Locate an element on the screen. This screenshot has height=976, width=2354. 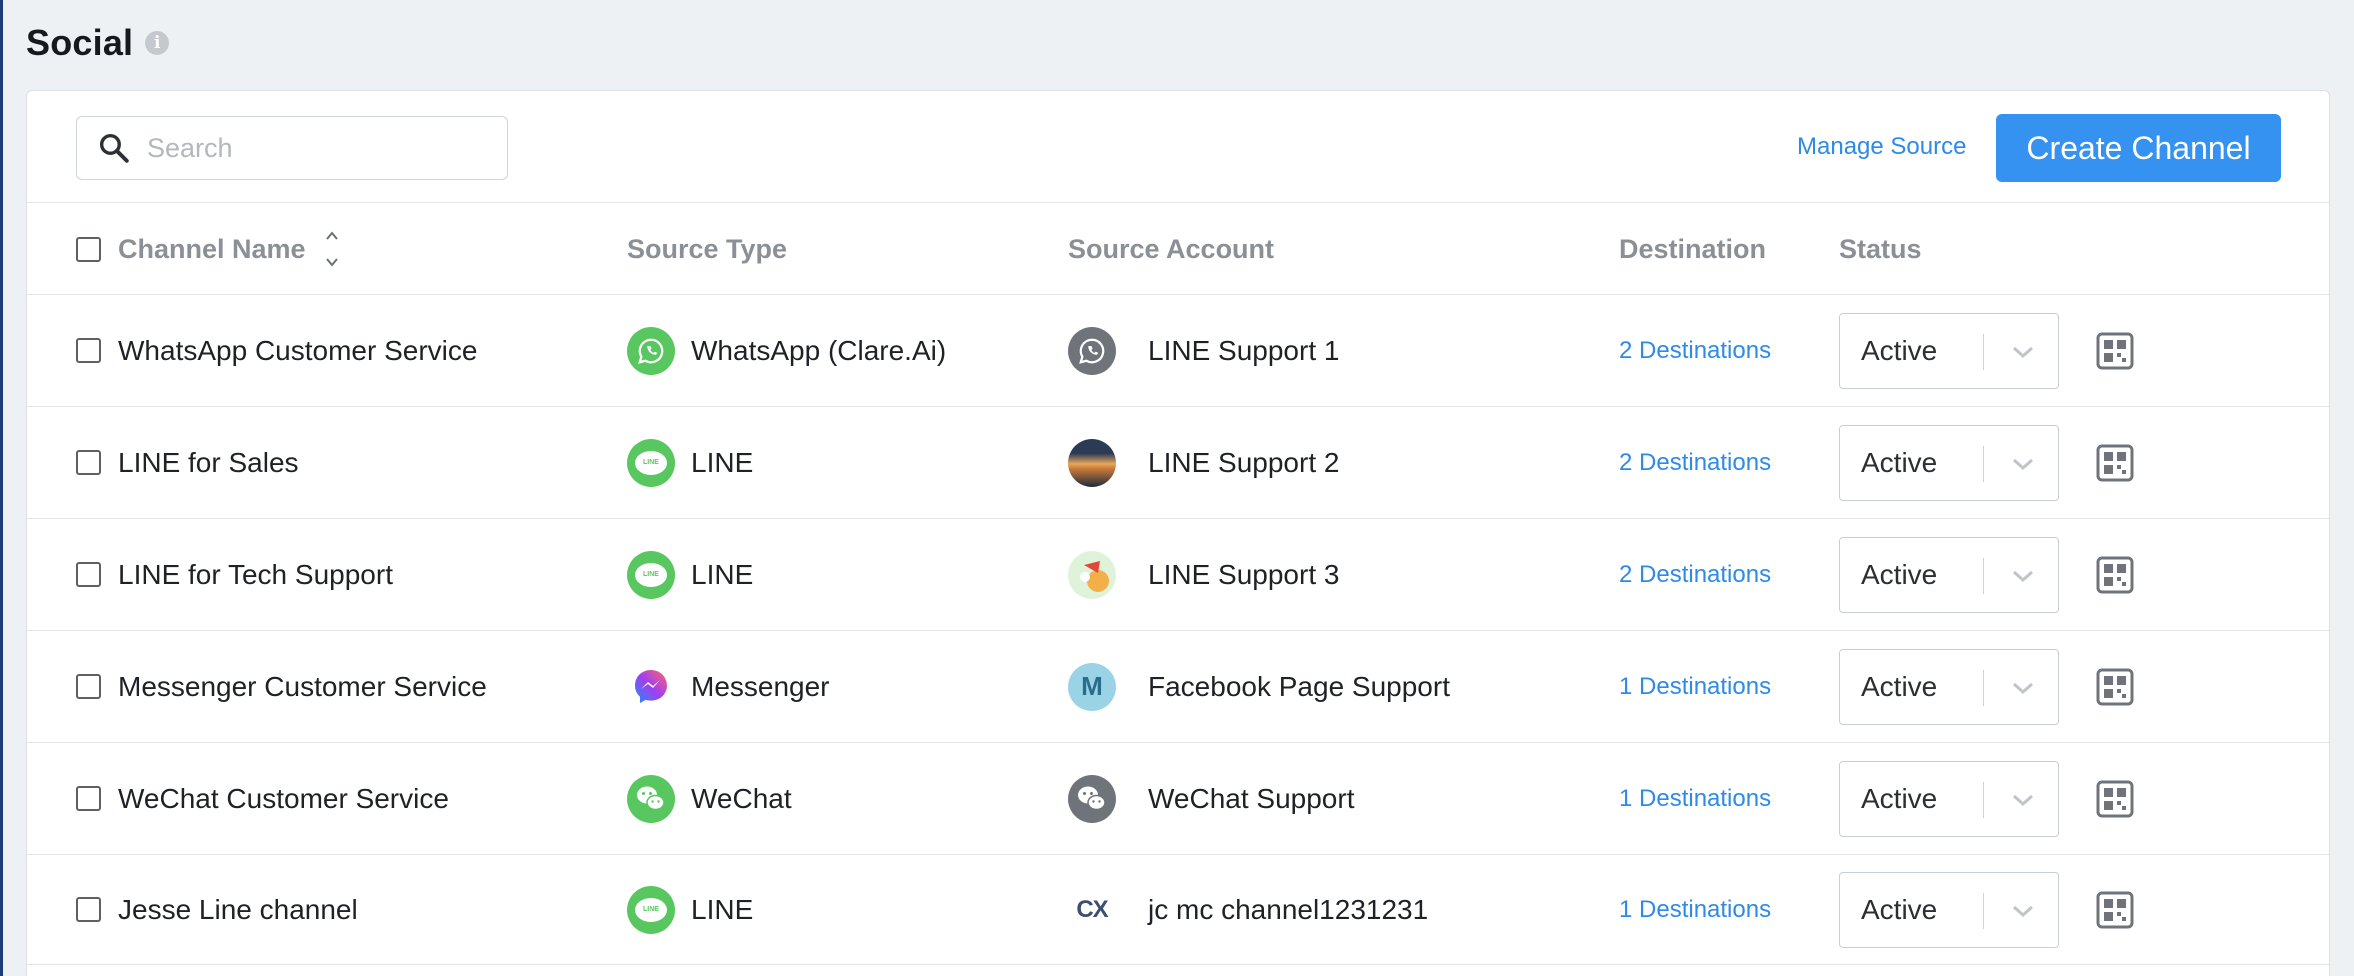
source-account-label: LINE Support 2 is located at coordinates (1244, 462).